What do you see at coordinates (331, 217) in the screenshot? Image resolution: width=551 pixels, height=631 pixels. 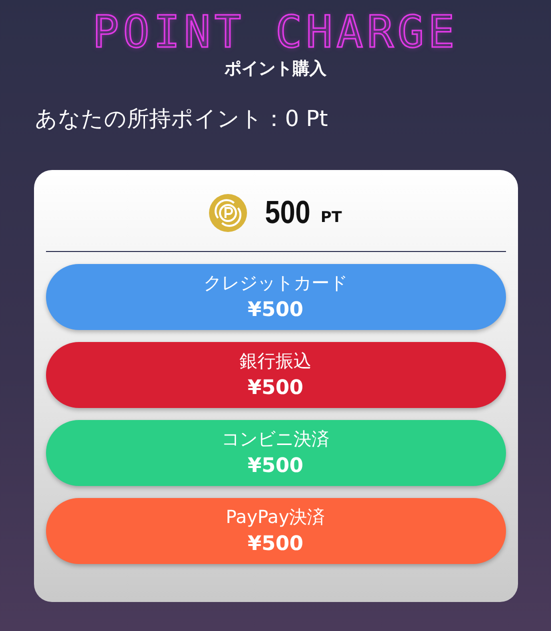 I see `points-unit: PT` at bounding box center [331, 217].